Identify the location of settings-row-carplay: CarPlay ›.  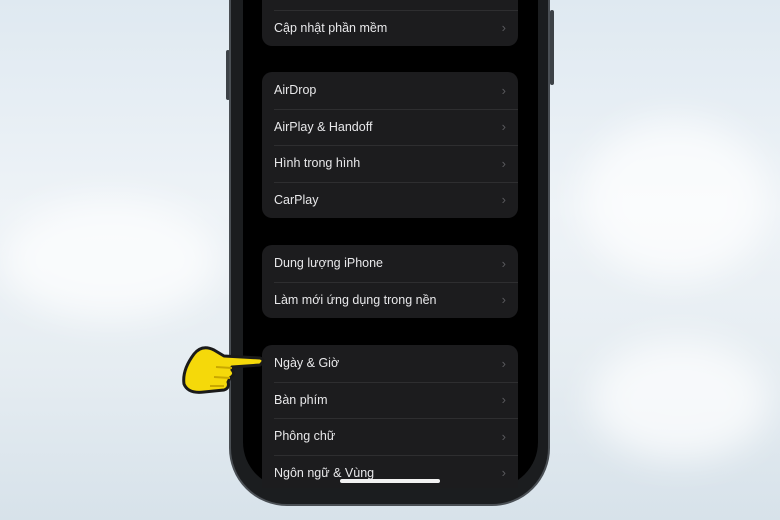
(390, 200).